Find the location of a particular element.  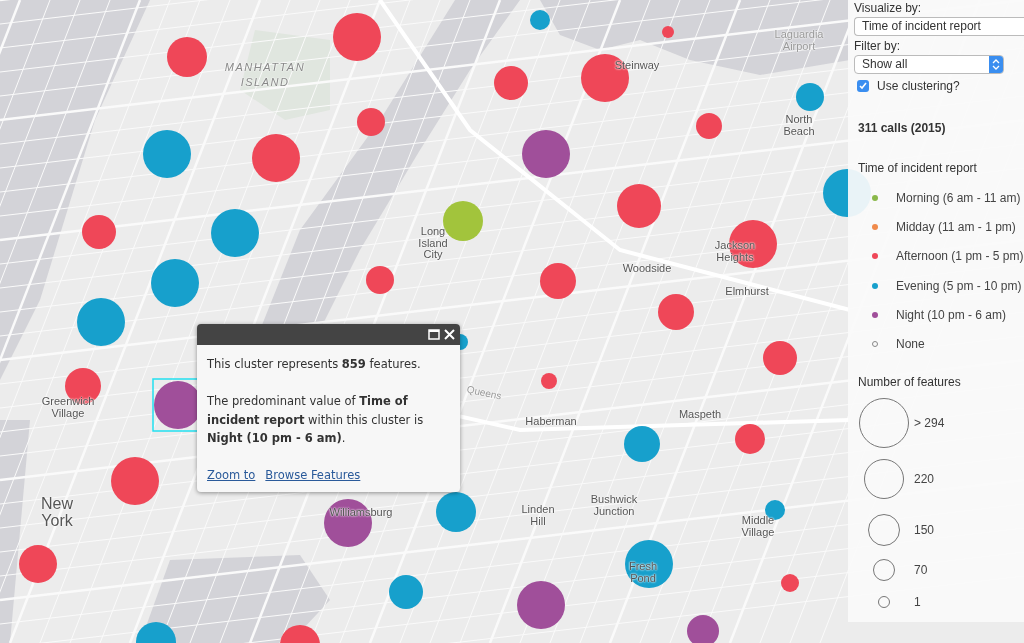

legend-label: 220 is located at coordinates (924, 479).